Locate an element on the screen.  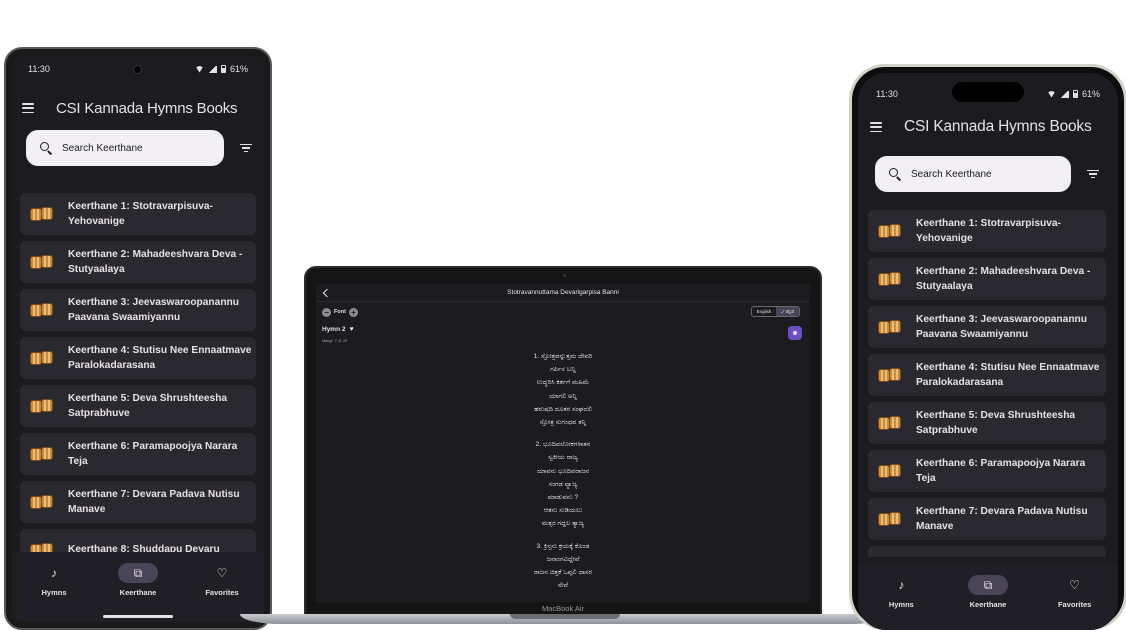
font-increase-button: + is located at coordinates (353, 312).